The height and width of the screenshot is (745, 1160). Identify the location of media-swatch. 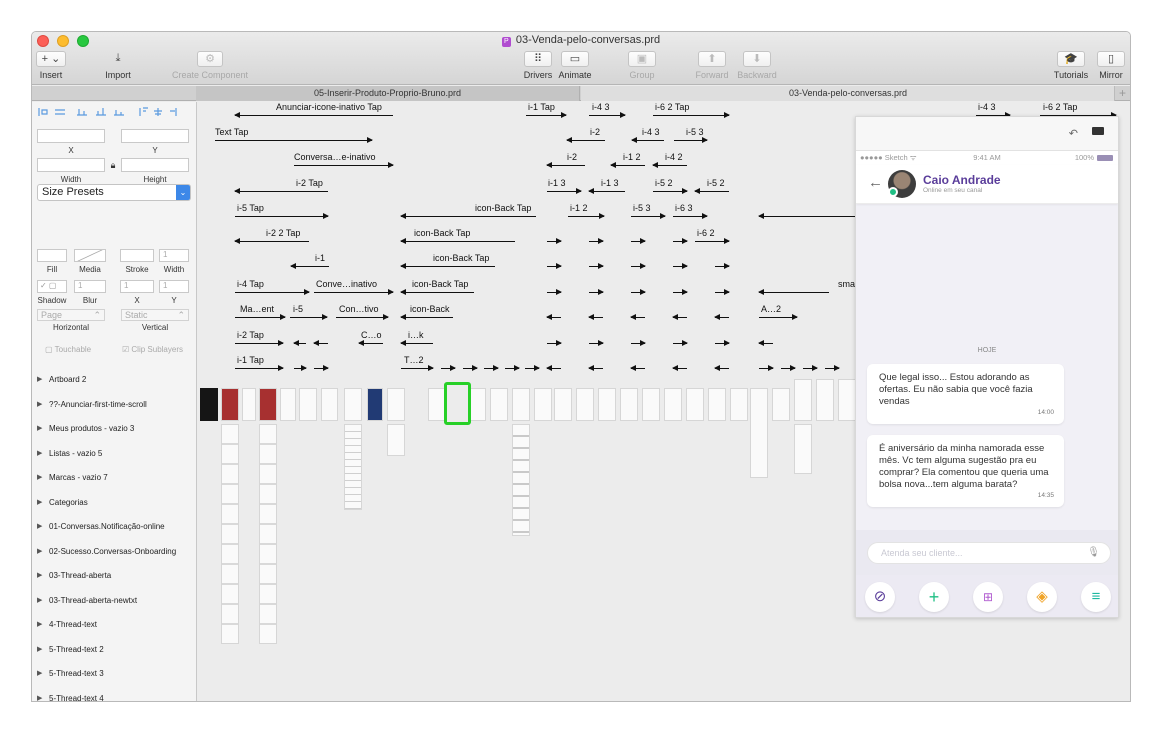
(90, 255).